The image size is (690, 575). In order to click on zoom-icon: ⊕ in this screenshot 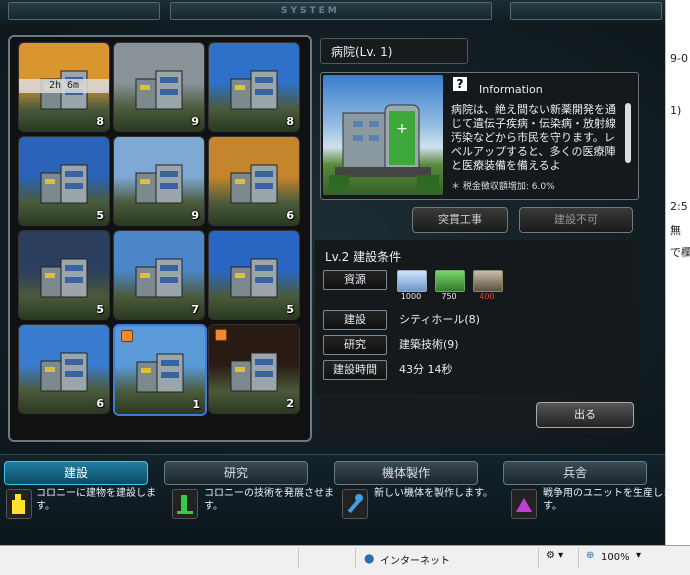, I will do `click(590, 555)`.